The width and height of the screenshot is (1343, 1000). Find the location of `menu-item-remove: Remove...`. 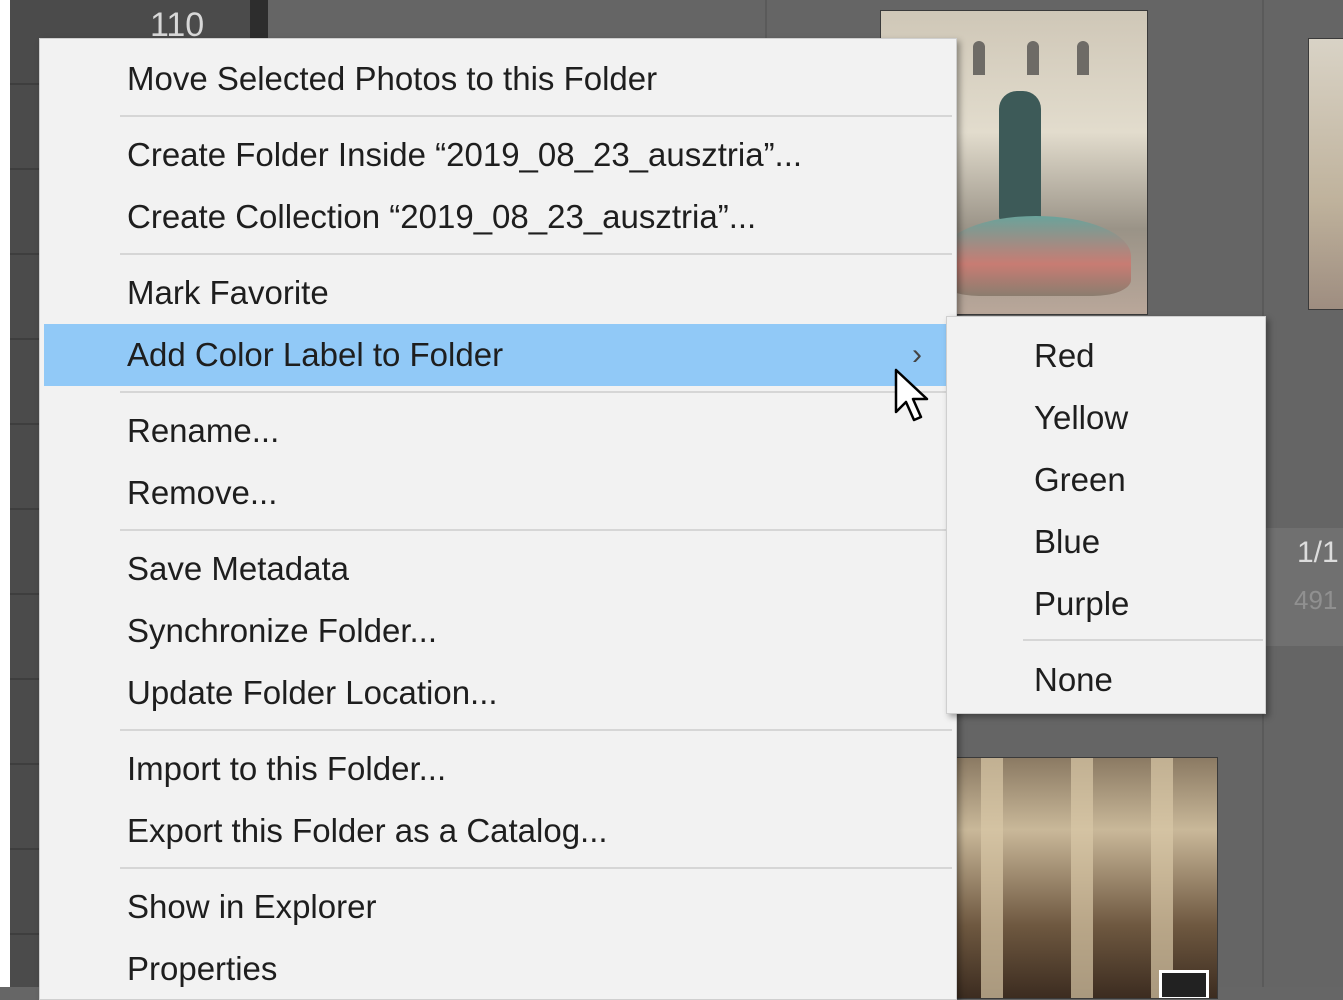

menu-item-remove: Remove... is located at coordinates (498, 493).